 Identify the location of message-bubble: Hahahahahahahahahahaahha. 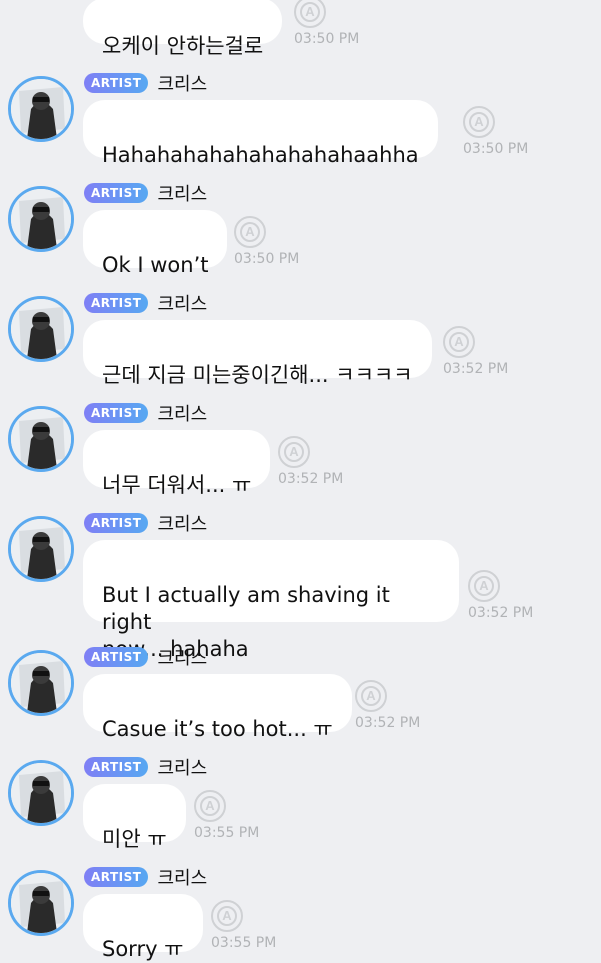
(260, 133).